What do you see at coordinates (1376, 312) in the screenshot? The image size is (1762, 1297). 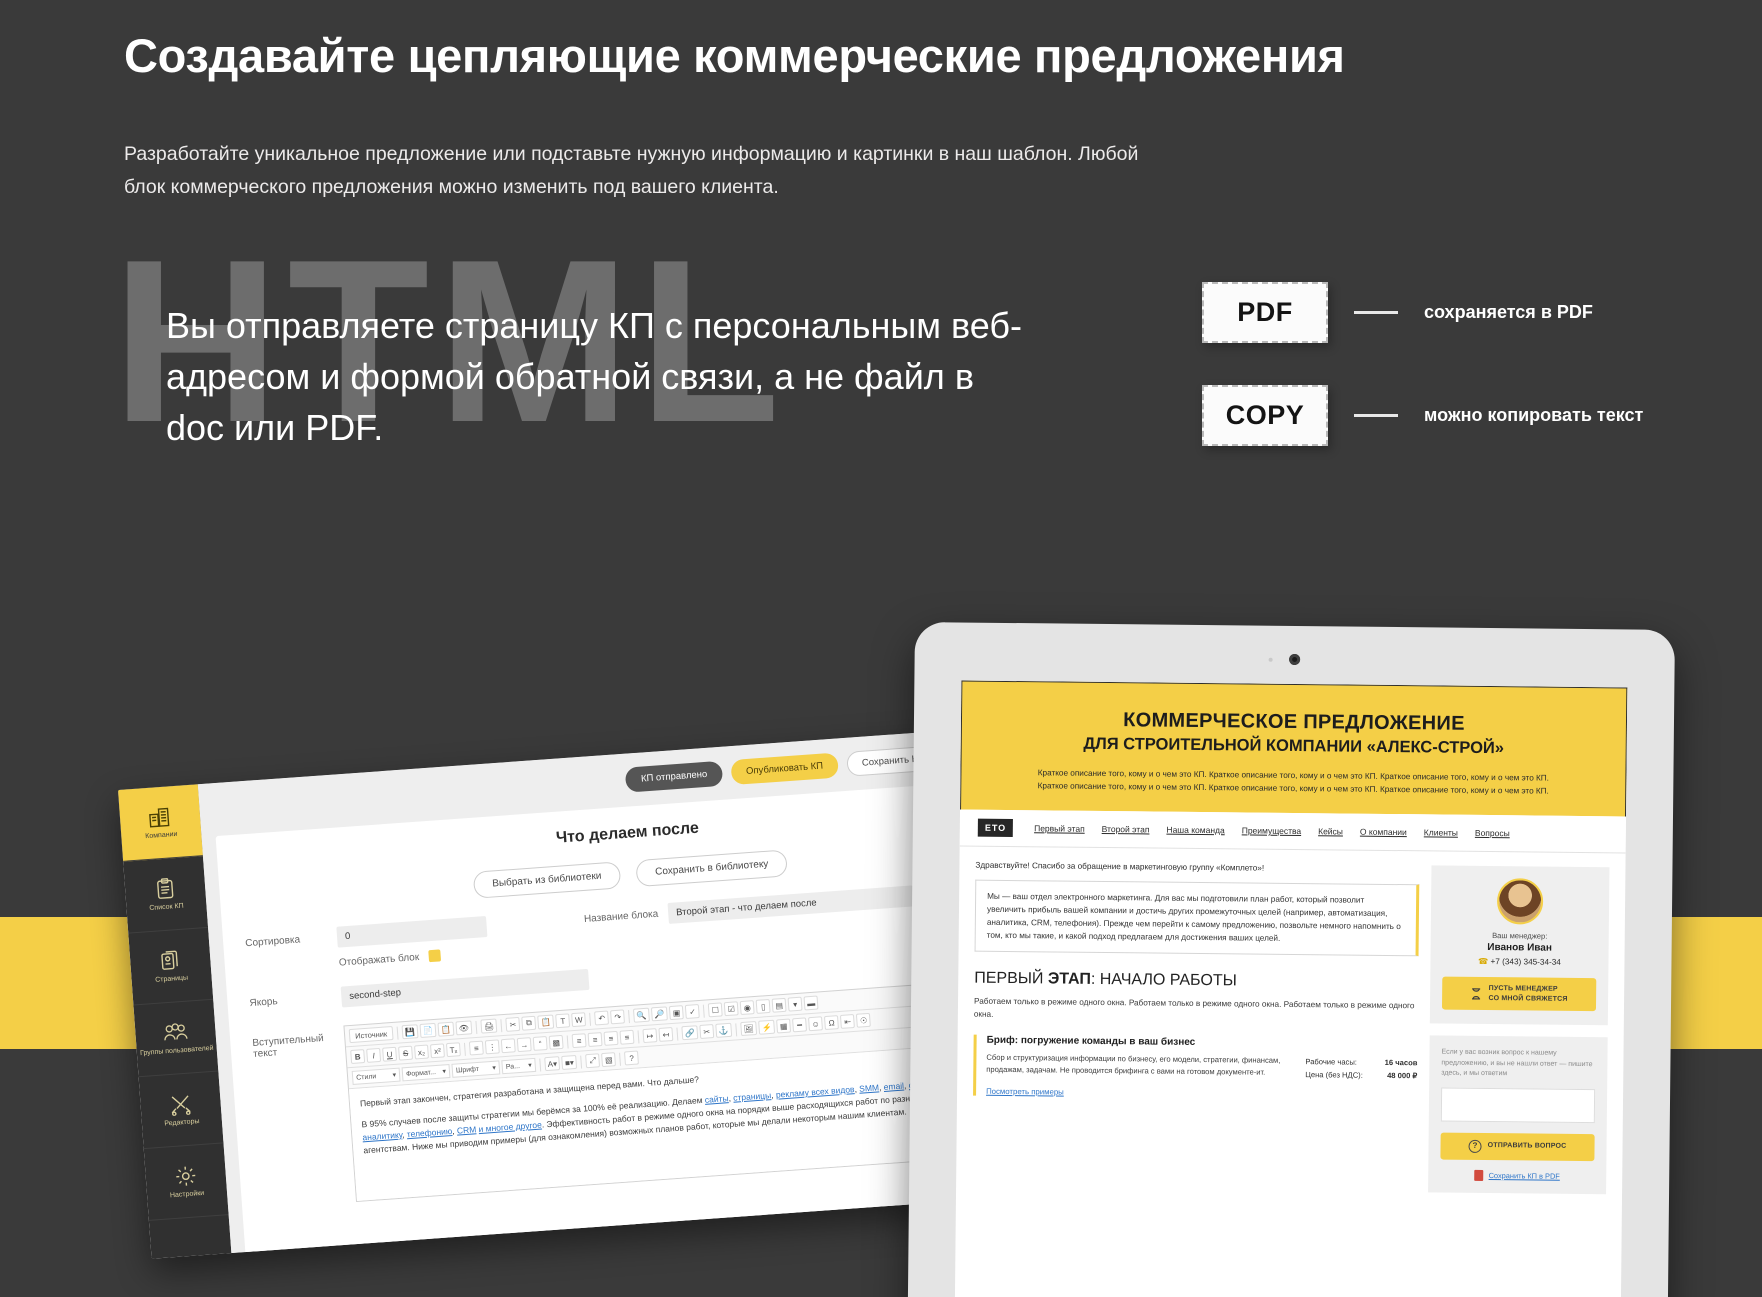 I see `connector-dash` at bounding box center [1376, 312].